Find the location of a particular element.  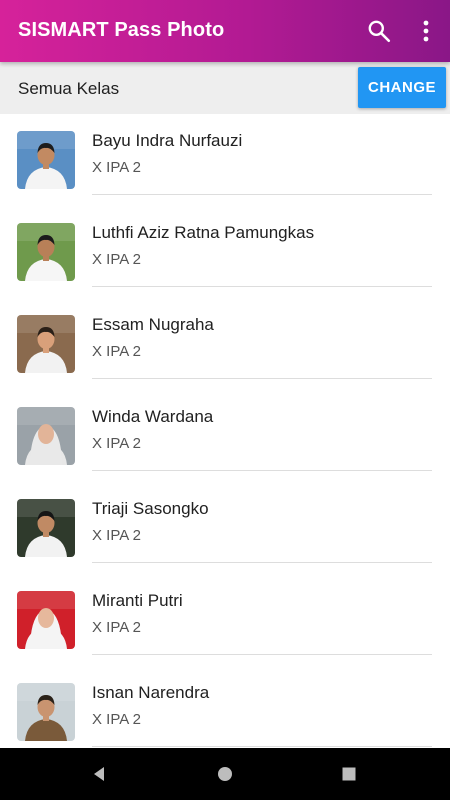

student-name: Essam Nugraha is located at coordinates (153, 324).